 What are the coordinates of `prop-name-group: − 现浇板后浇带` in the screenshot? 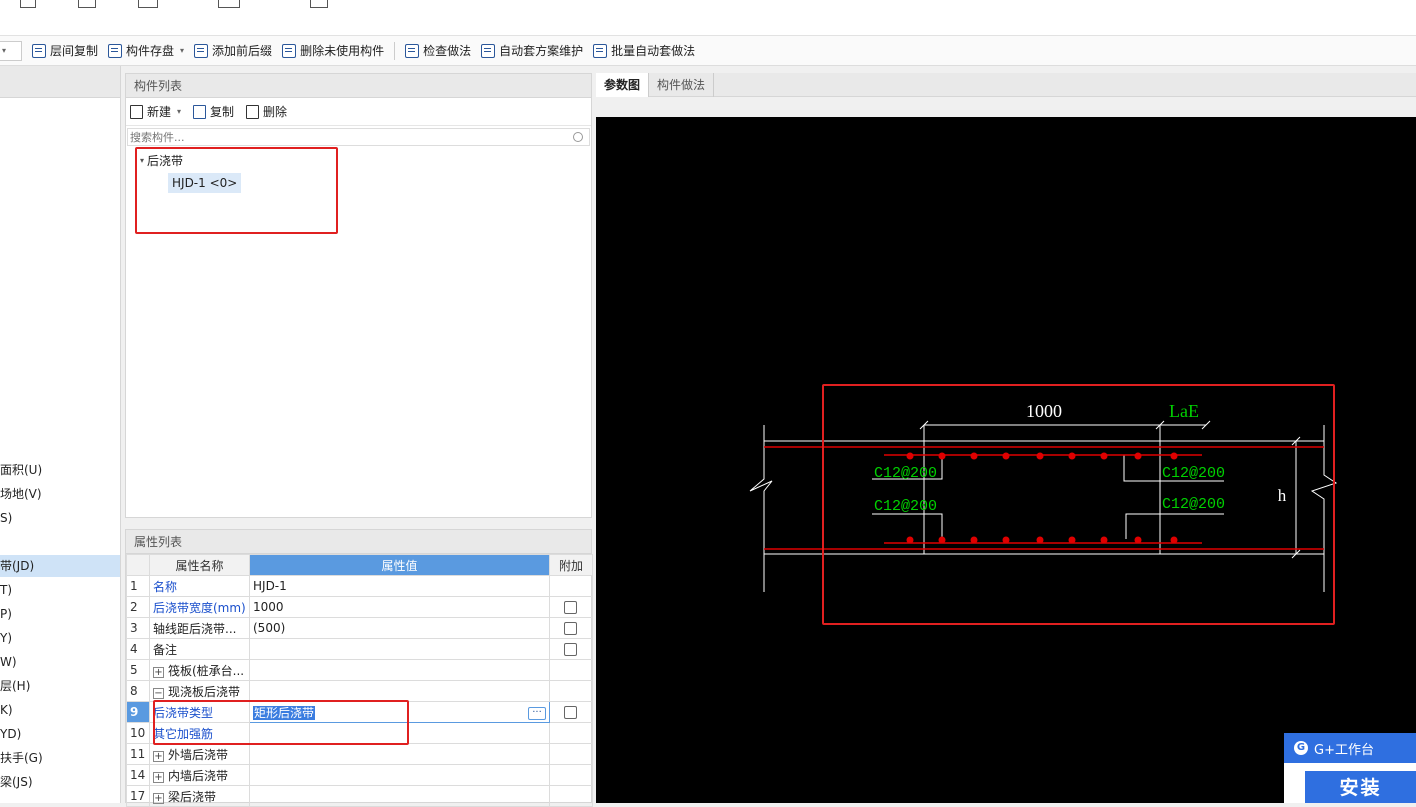 It's located at (199, 691).